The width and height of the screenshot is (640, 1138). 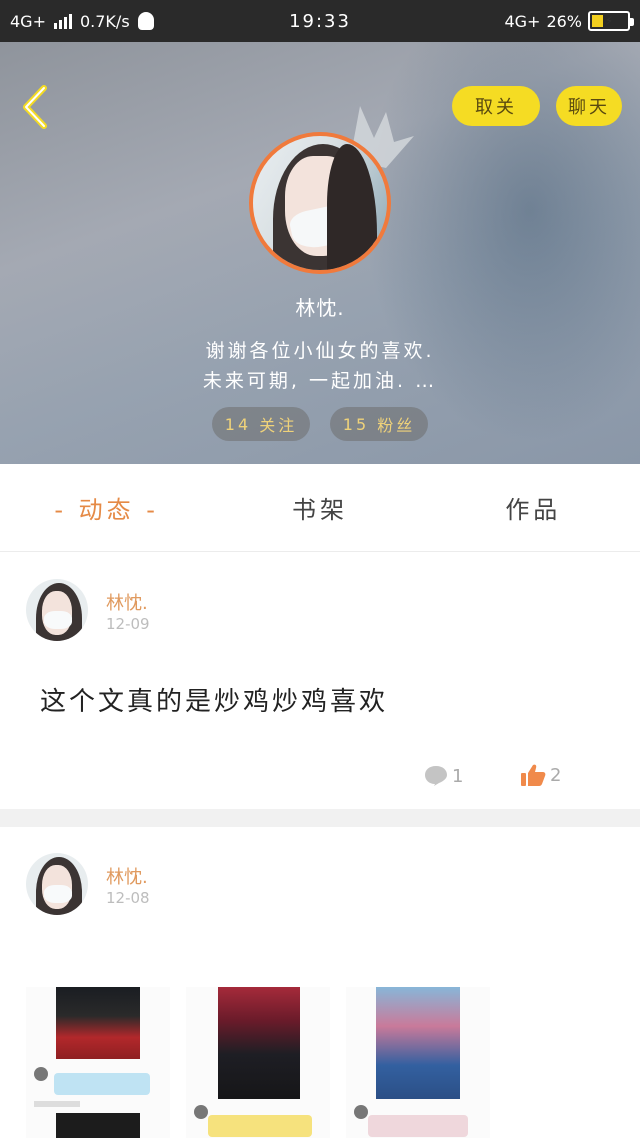 What do you see at coordinates (533, 775) in the screenshot?
I see `thumbs-up-icon` at bounding box center [533, 775].